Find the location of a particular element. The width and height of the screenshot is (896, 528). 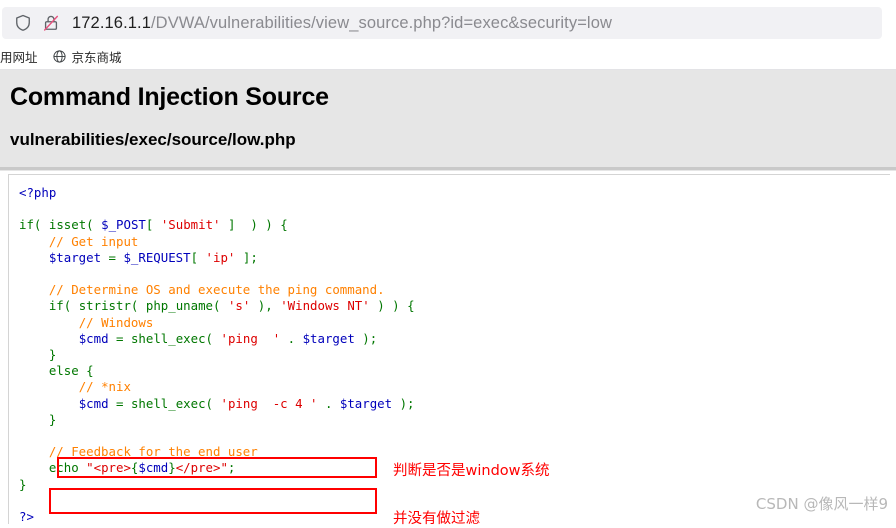

page-subtitle: vulnerabilities/exec/source/low.php is located at coordinates (153, 139).